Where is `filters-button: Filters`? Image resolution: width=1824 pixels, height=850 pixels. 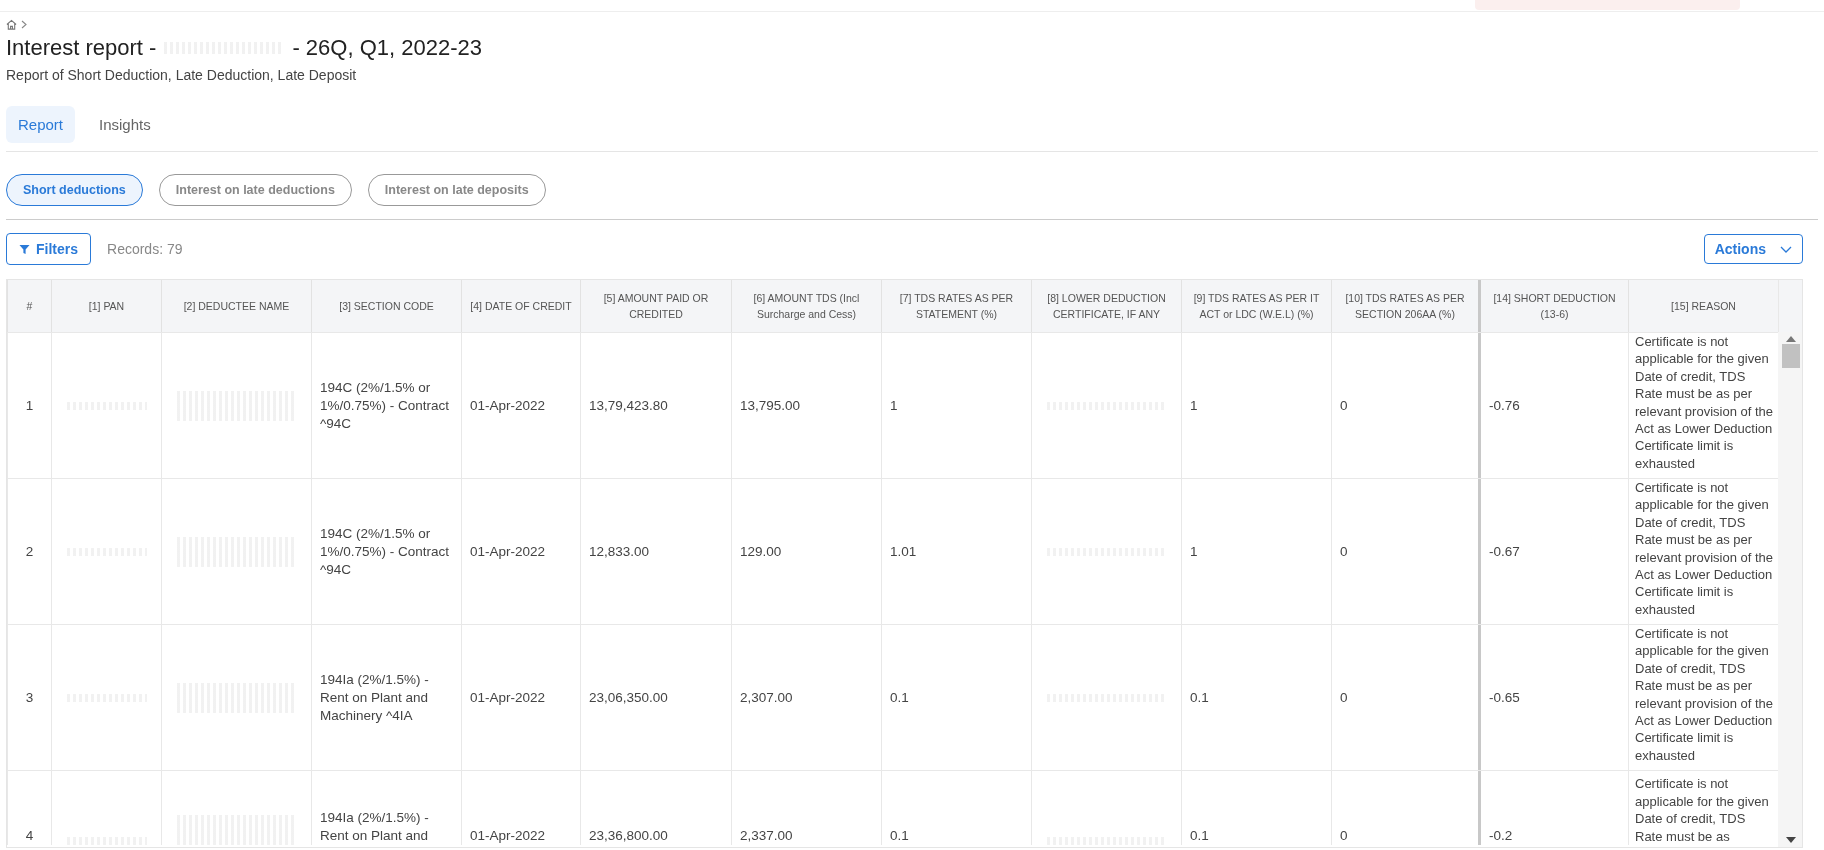 filters-button: Filters is located at coordinates (48, 249).